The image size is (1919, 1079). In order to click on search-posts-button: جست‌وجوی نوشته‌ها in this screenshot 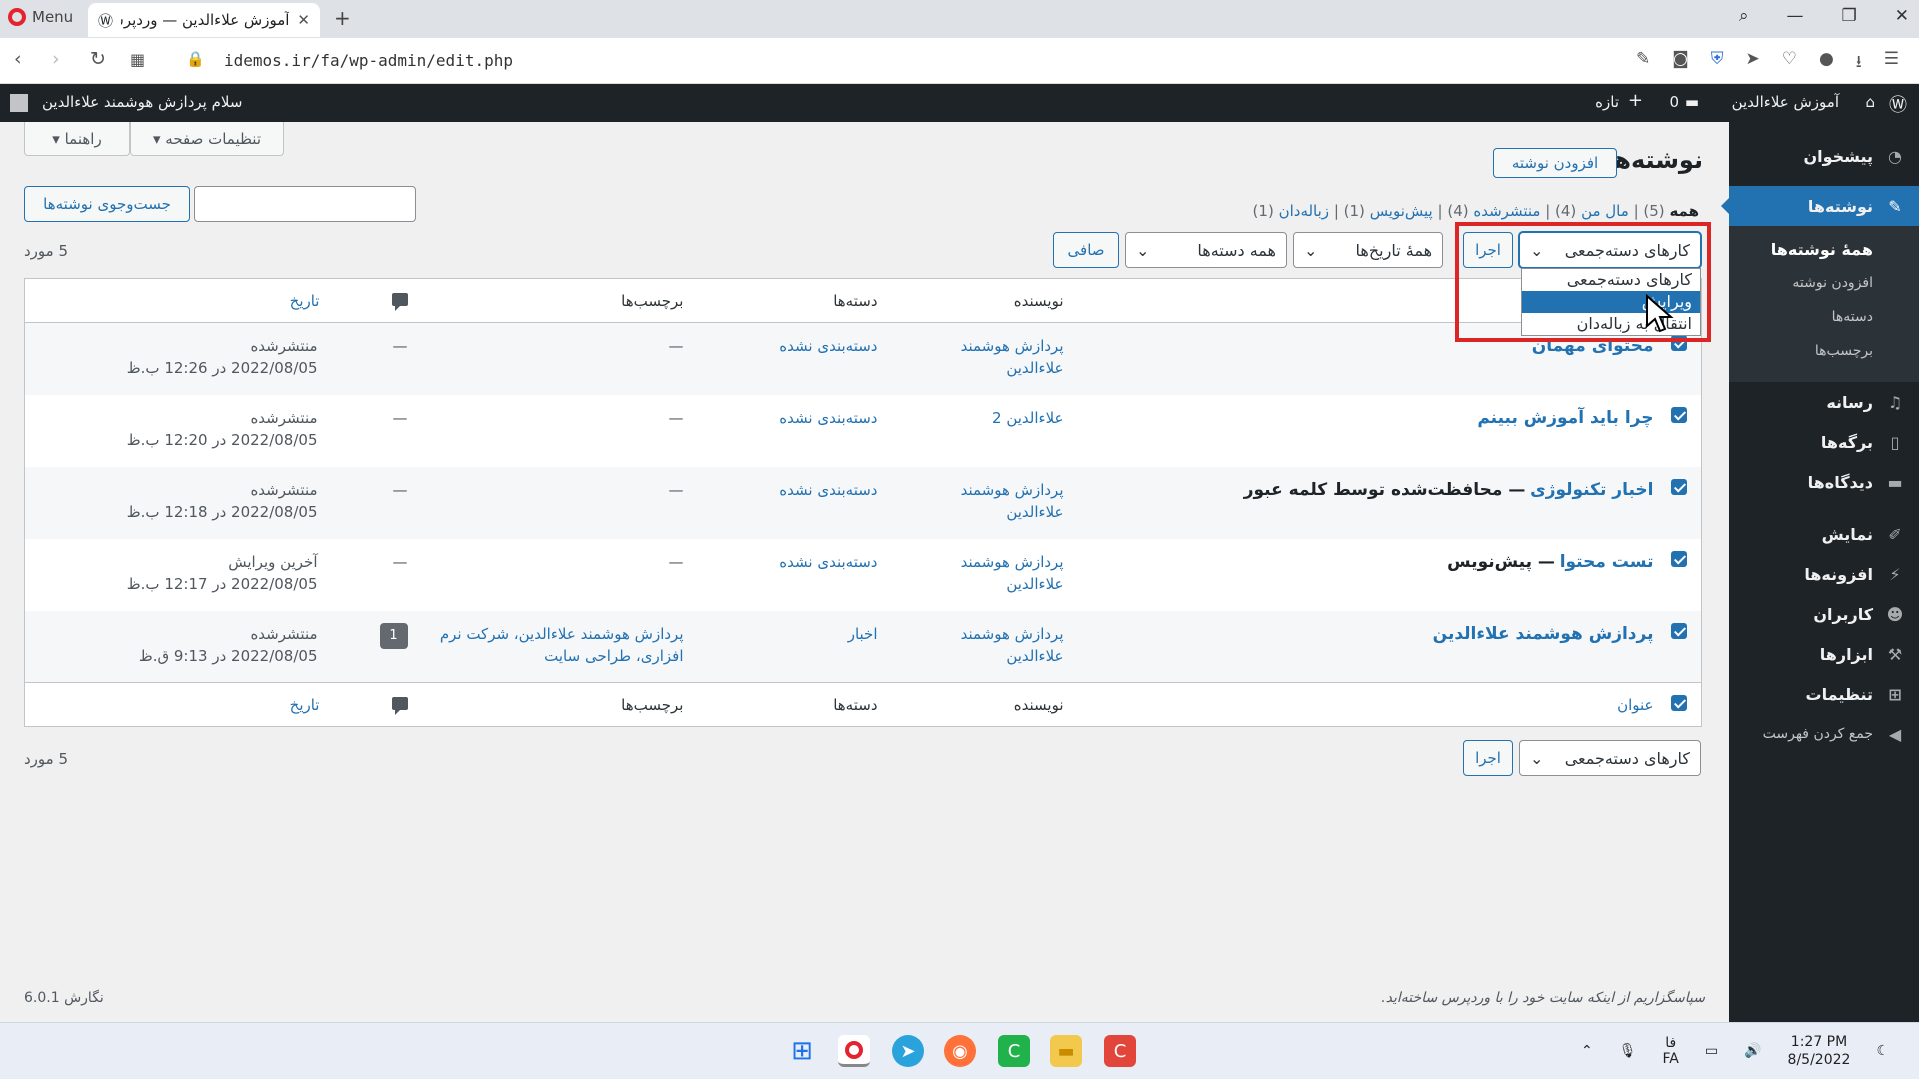, I will do `click(107, 204)`.